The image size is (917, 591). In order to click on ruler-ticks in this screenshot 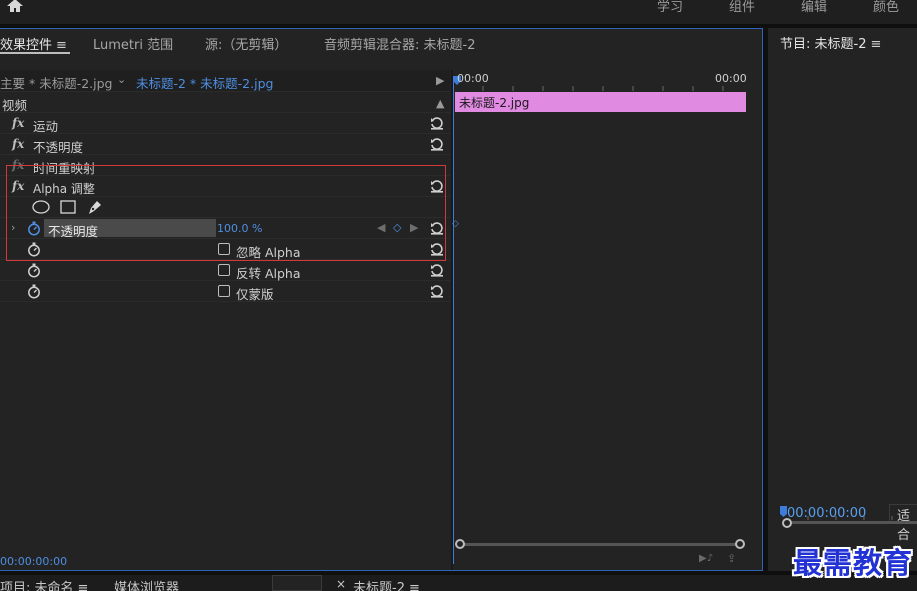, I will do `click(588, 83)`.